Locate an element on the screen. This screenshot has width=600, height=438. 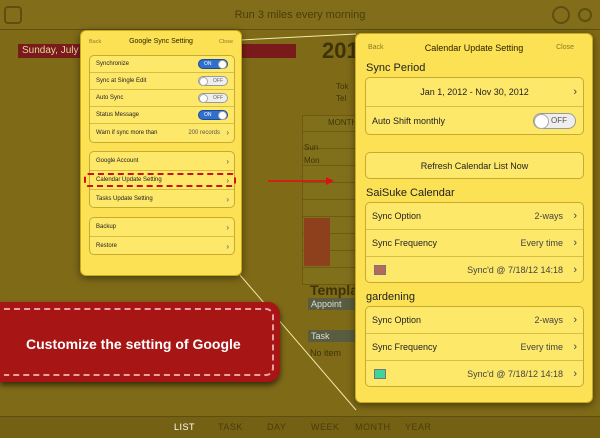
single-edit-toggle: OFF is located at coordinates (213, 81).